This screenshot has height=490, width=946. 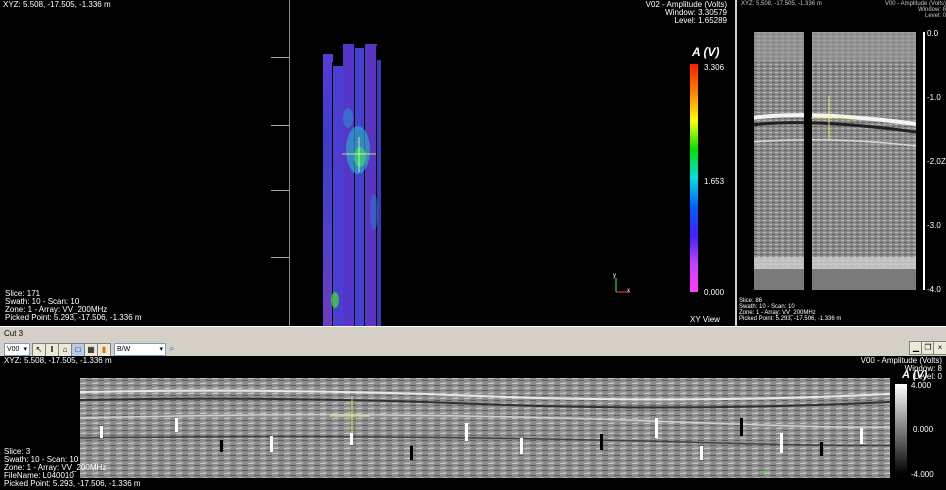 What do you see at coordinates (934, 225) in the screenshot?
I see `side-depth-tick-3: -3.0` at bounding box center [934, 225].